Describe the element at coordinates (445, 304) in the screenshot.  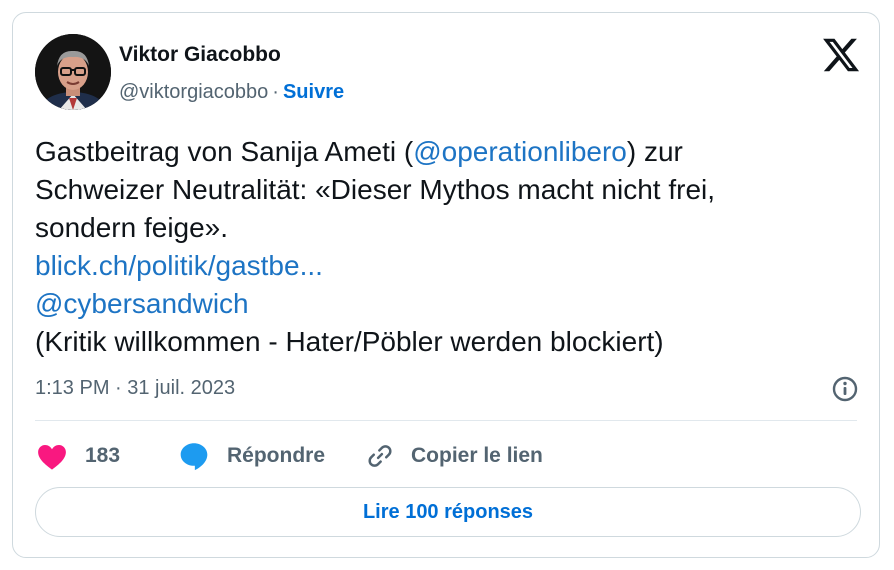
I see `mention-link-cybersandwich: @cybersandwich` at that location.